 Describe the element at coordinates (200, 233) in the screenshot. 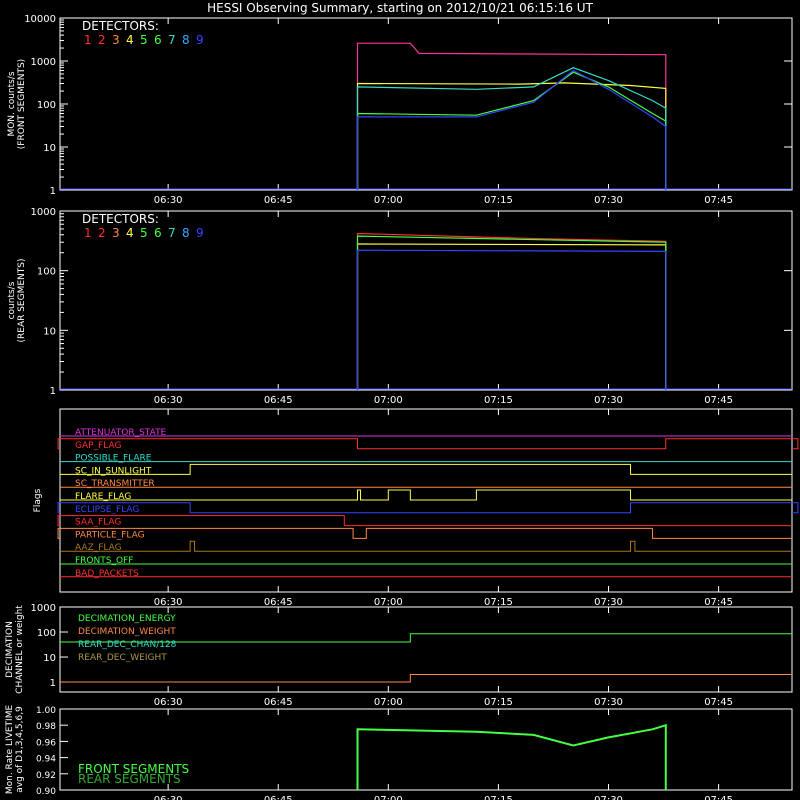

I see `rear-panel-detector-9: 9` at that location.